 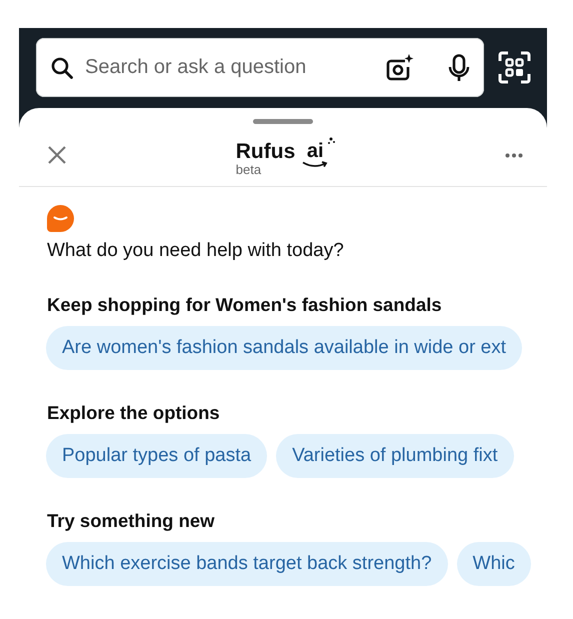 I want to click on section-heading: Keep shopping for Women's fashion sandals, so click(x=244, y=305).